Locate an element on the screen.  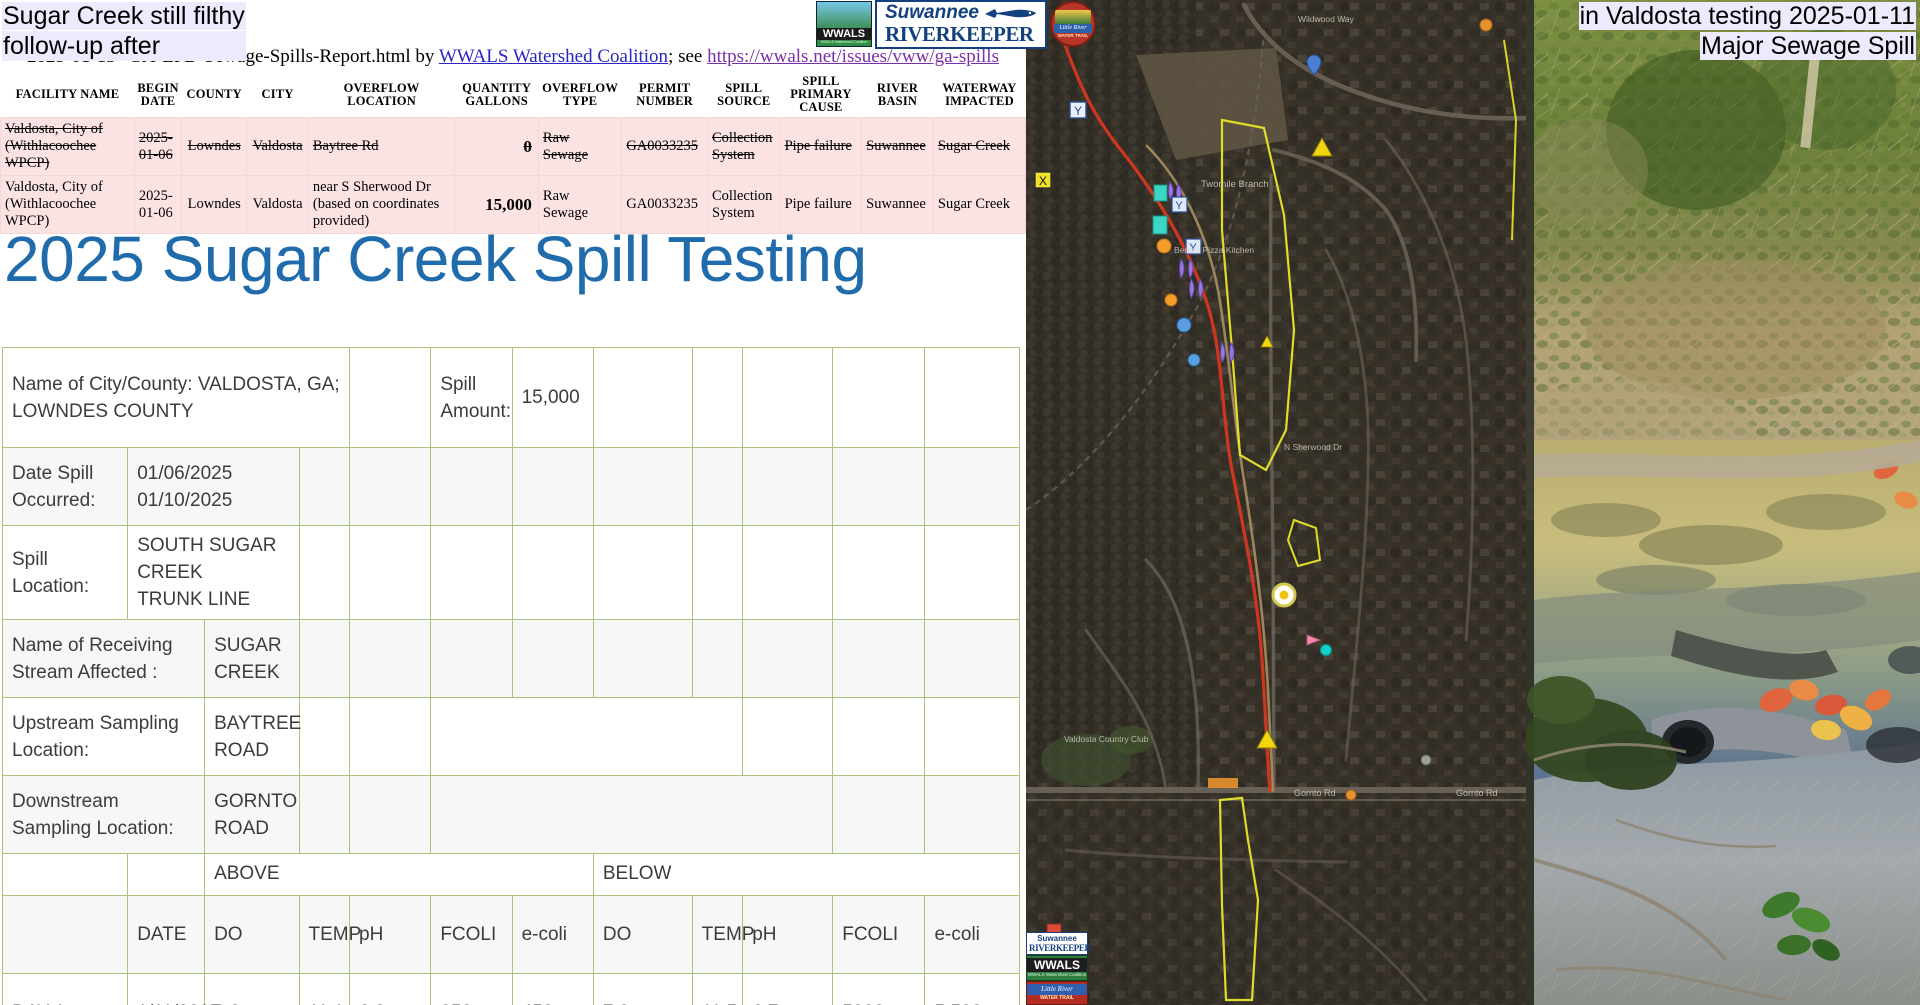
cell-quantity: 0 is located at coordinates (496, 146).